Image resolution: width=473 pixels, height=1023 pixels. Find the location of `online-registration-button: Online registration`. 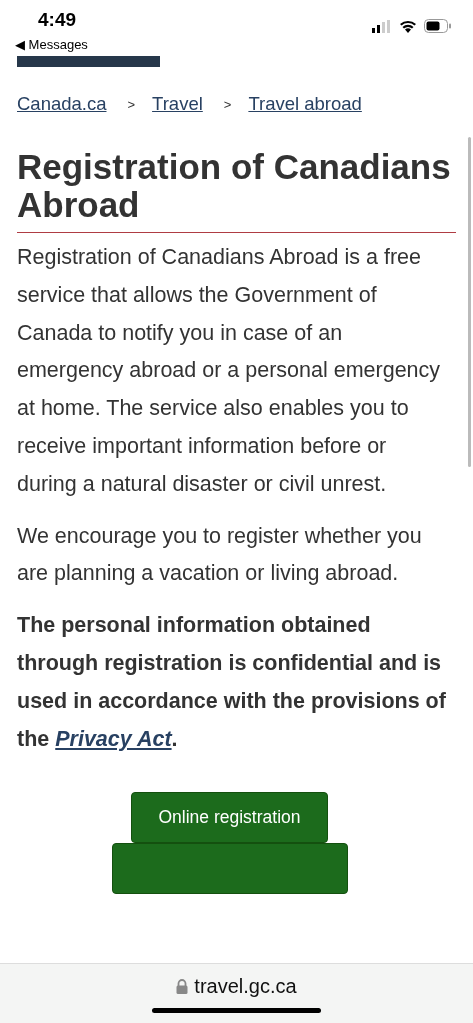

online-registration-button: Online registration is located at coordinates (229, 818).